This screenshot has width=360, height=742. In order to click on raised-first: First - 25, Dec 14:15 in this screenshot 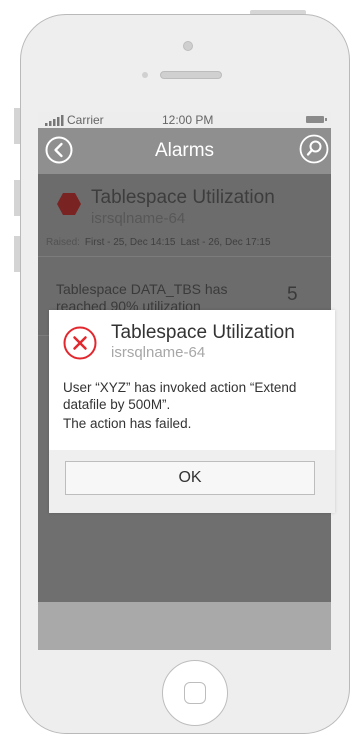, I will do `click(130, 242)`.